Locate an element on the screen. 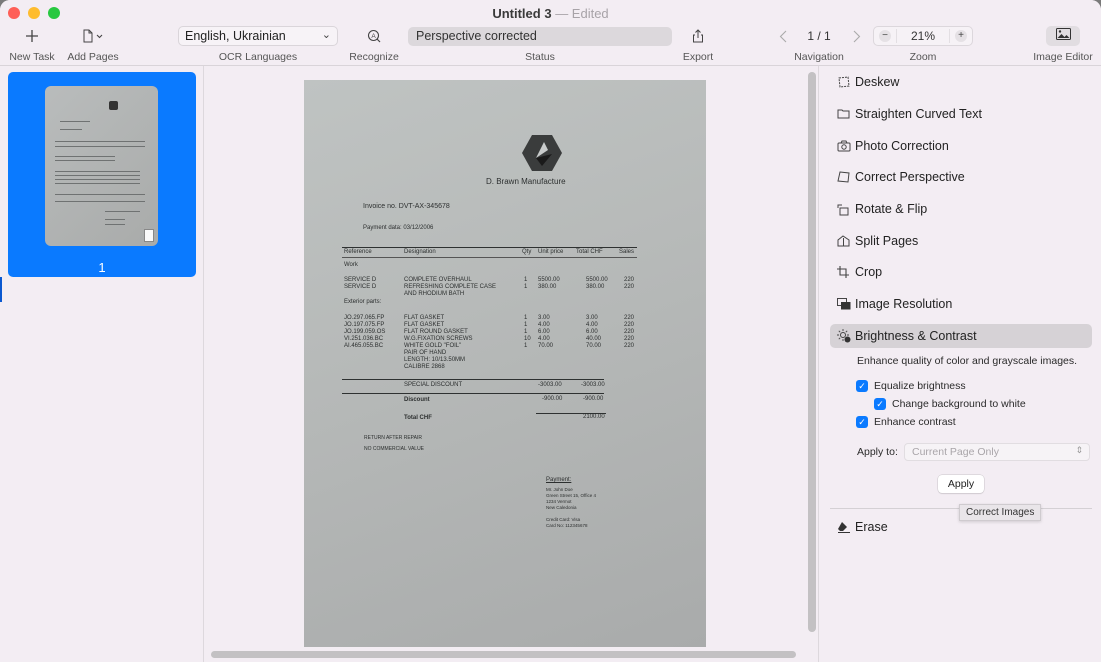 This screenshot has width=1101, height=662. image-resolution-icon is located at coordinates (846, 304).